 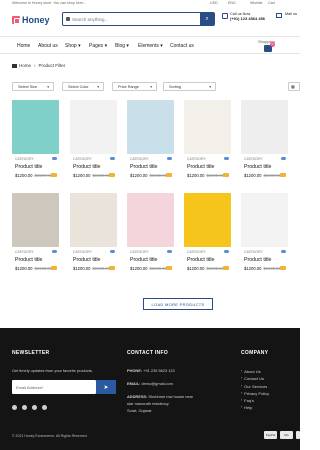 I want to click on cream-jar-image, so click(x=264, y=127).